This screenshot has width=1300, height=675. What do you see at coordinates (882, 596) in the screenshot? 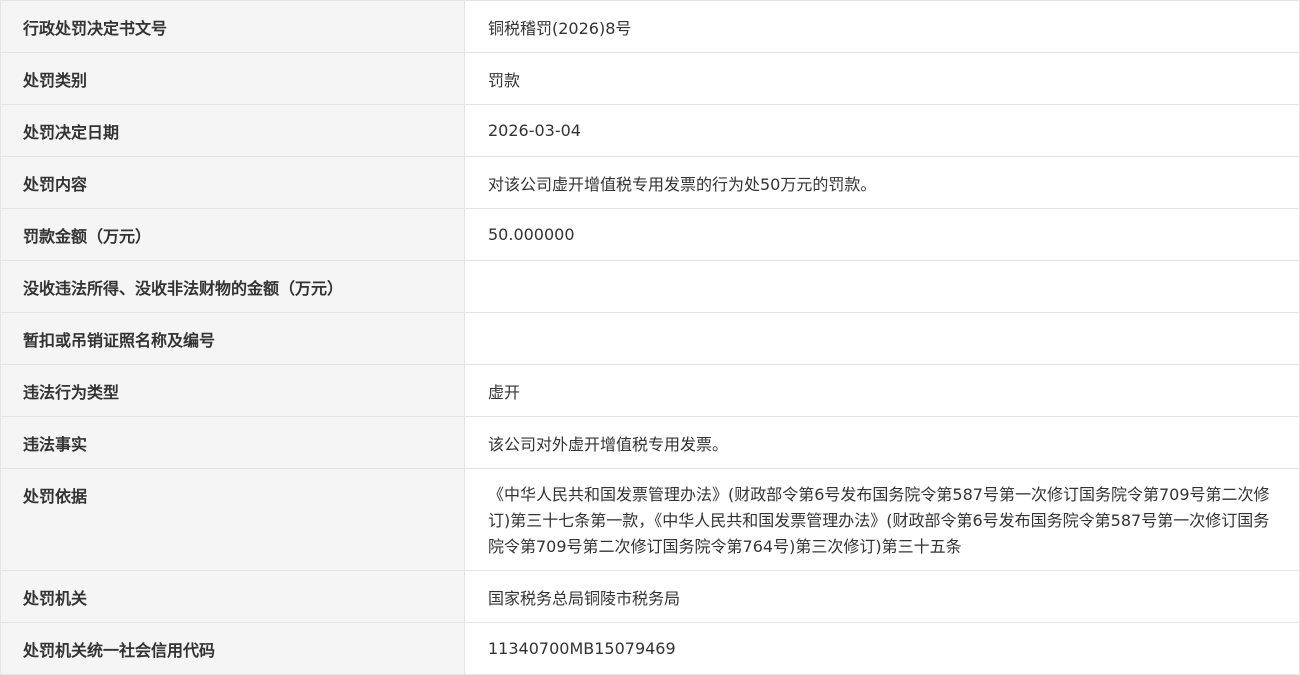
I see `field-value: 国家税务总局铜陵市税务局` at bounding box center [882, 596].